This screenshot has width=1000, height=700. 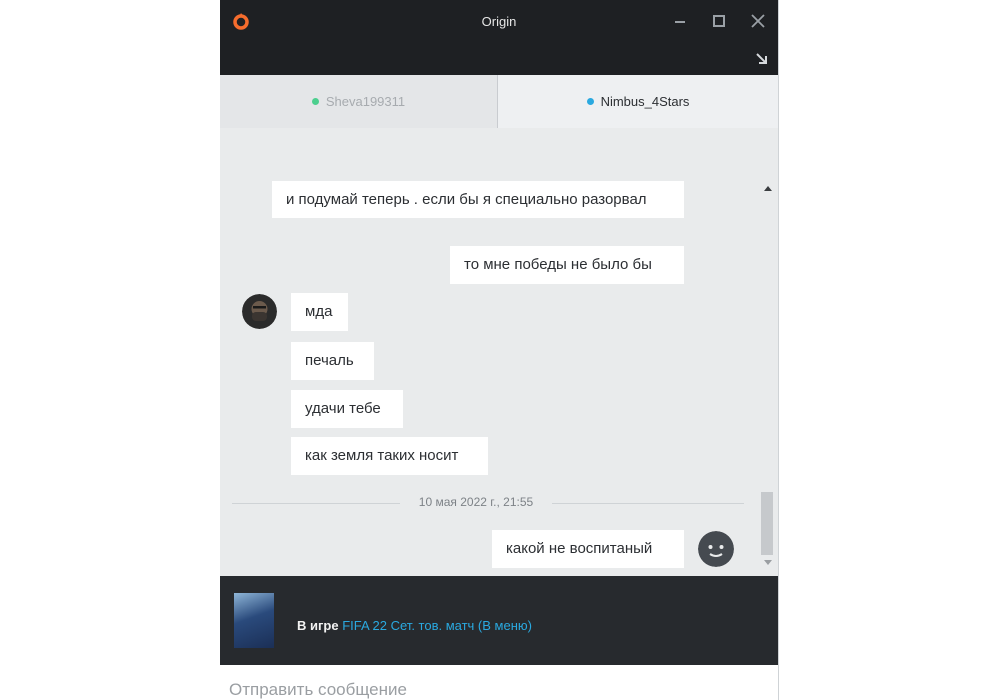 I want to click on message-bubble-outgoing: какой не воспитаный, so click(x=588, y=549).